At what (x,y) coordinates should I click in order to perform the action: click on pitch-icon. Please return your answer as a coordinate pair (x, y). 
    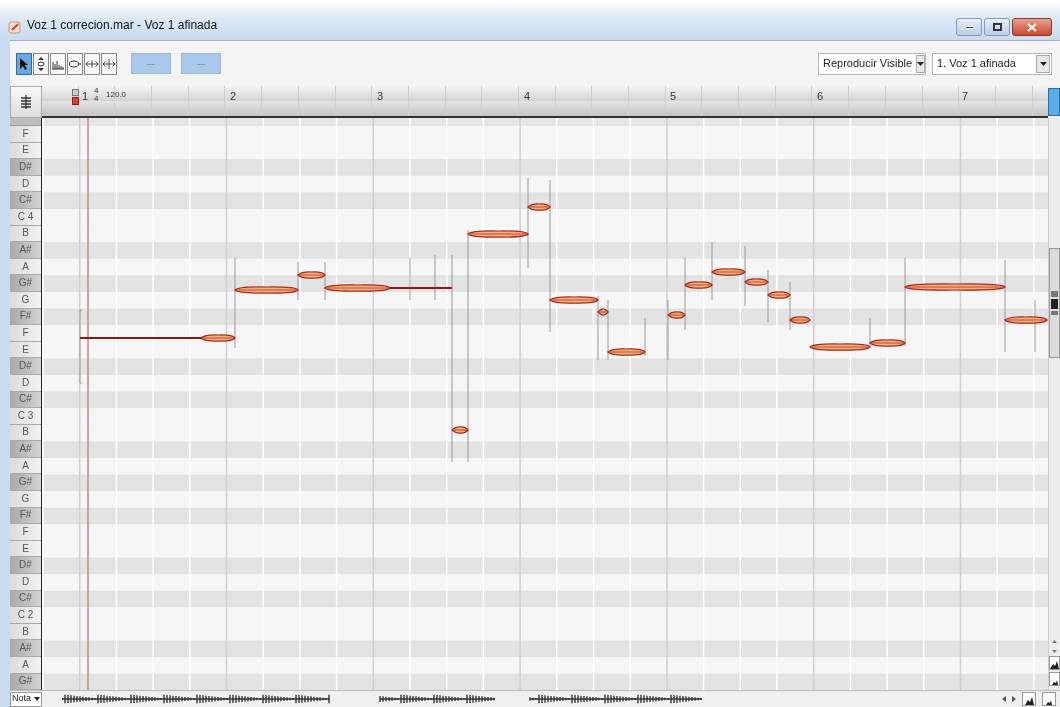
    Looking at the image, I should click on (41, 63).